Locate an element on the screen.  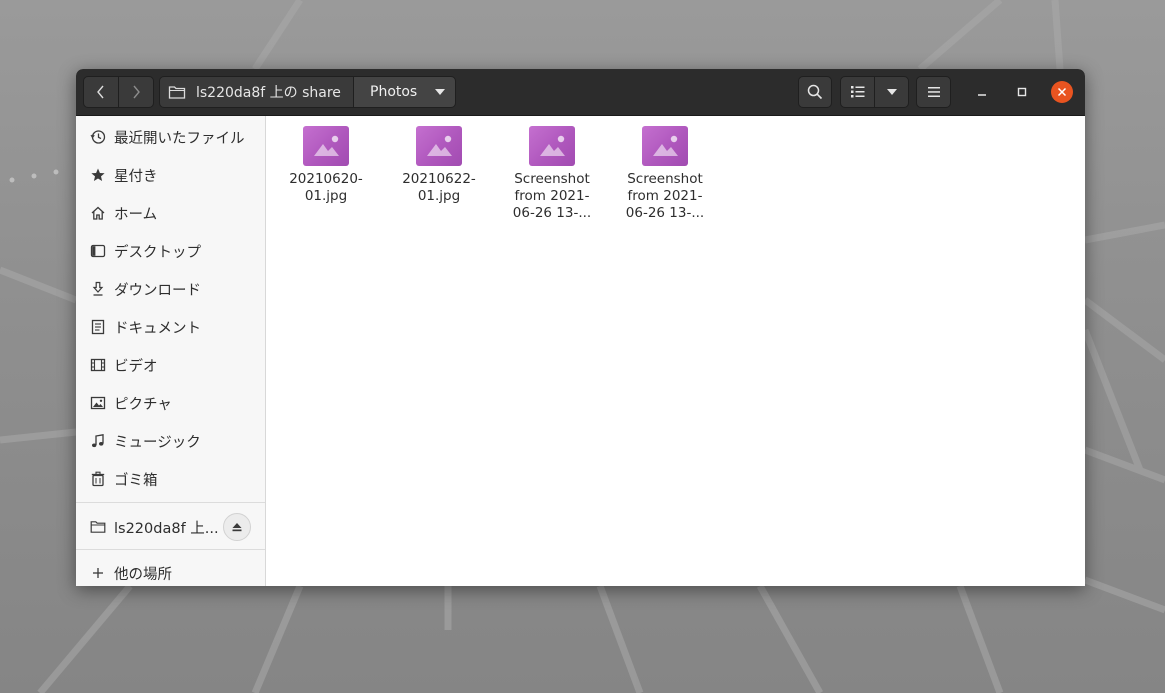
sidebar-item-label: ドキュメント is located at coordinates (157, 328).